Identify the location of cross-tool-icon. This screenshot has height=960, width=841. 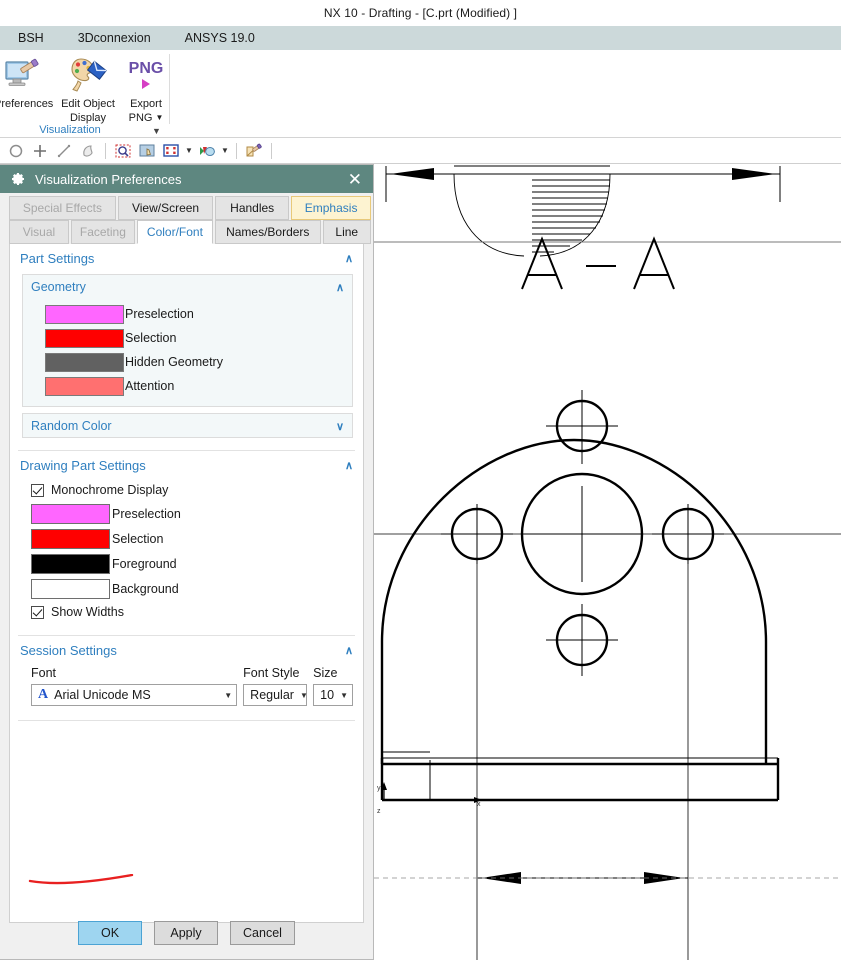
(40, 151).